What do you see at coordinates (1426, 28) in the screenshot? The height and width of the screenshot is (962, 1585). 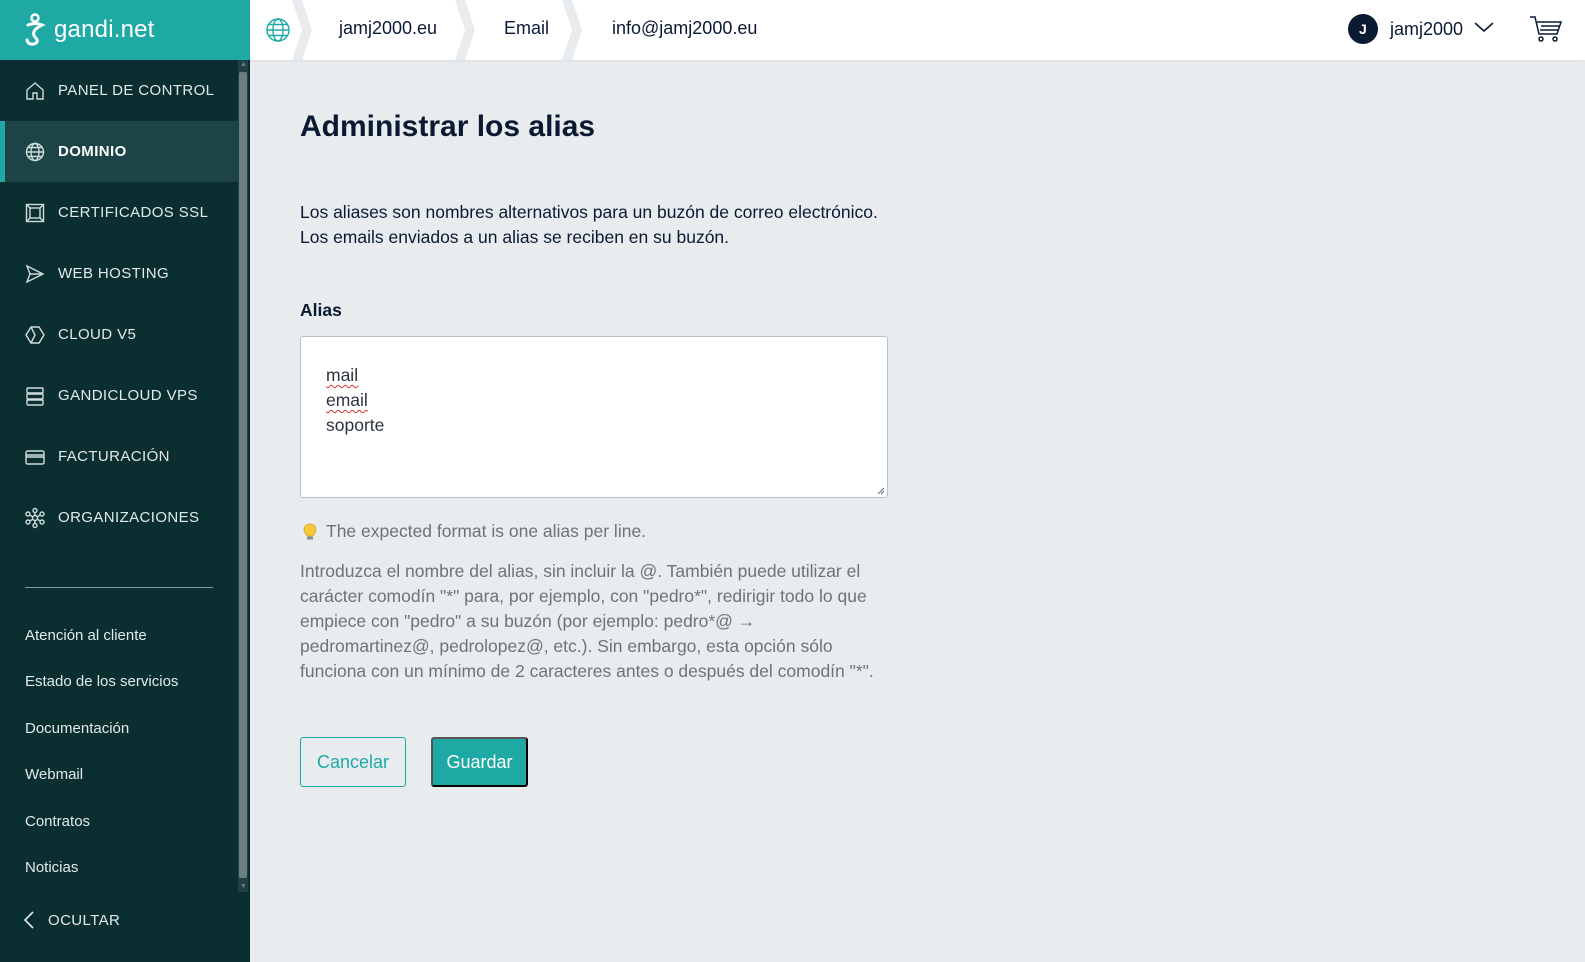 I see `user-name: jamj2000` at bounding box center [1426, 28].